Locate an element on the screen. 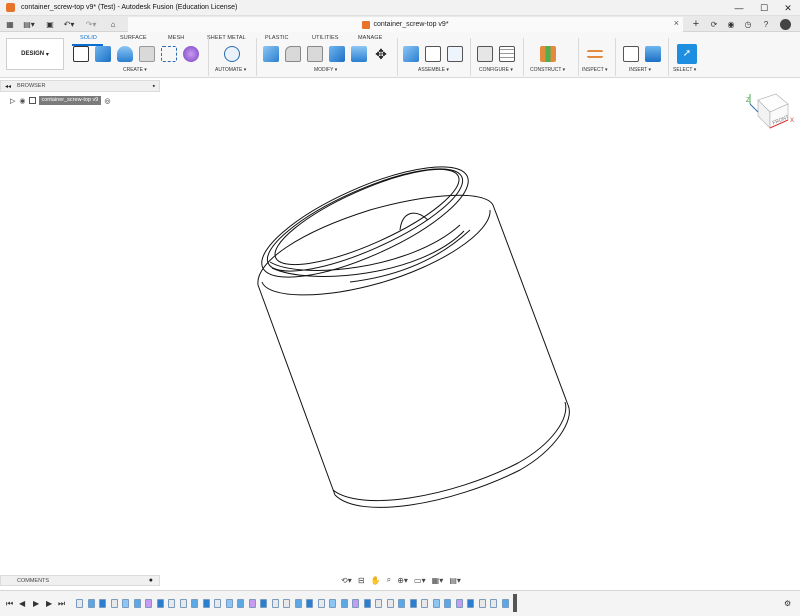  step-forward-icon: ▶ is located at coordinates (49, 603).